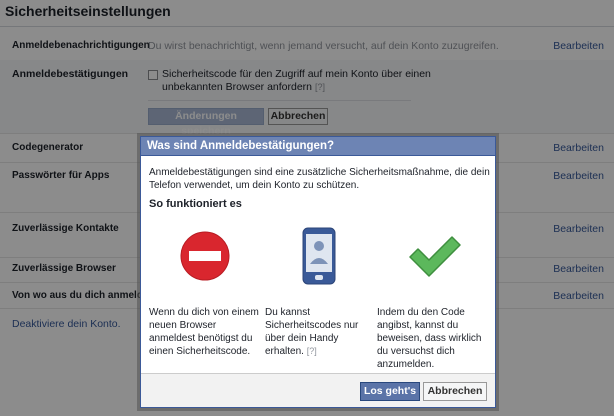 The height and width of the screenshot is (416, 614). What do you see at coordinates (455, 391) in the screenshot?
I see `dialog-cancel-button: Abbrechen` at bounding box center [455, 391].